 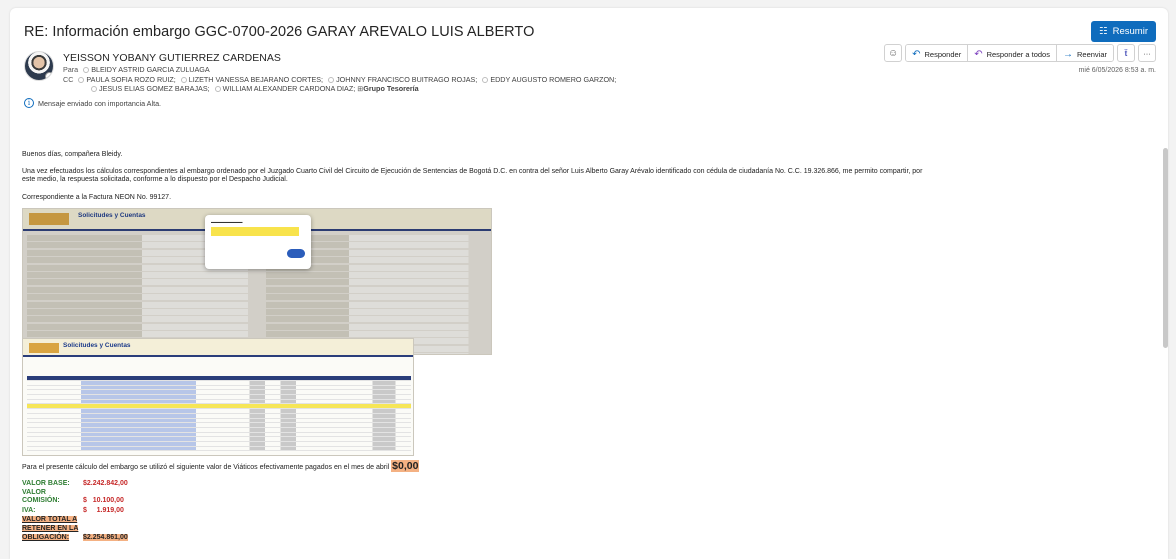 What do you see at coordinates (46, 537) in the screenshot?
I see `total-label: OBLIGACIÓN:` at bounding box center [46, 537].